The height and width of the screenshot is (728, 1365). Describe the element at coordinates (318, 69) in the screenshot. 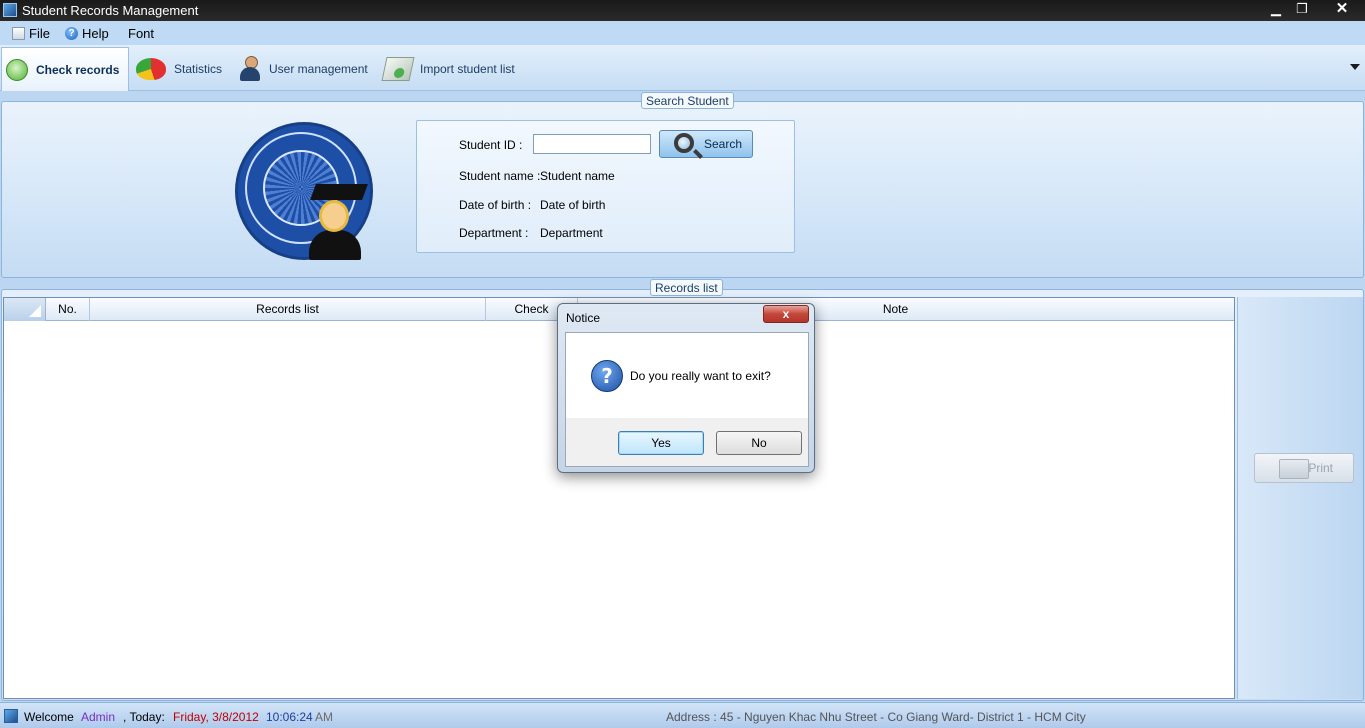

I see `tab-label: User management` at that location.